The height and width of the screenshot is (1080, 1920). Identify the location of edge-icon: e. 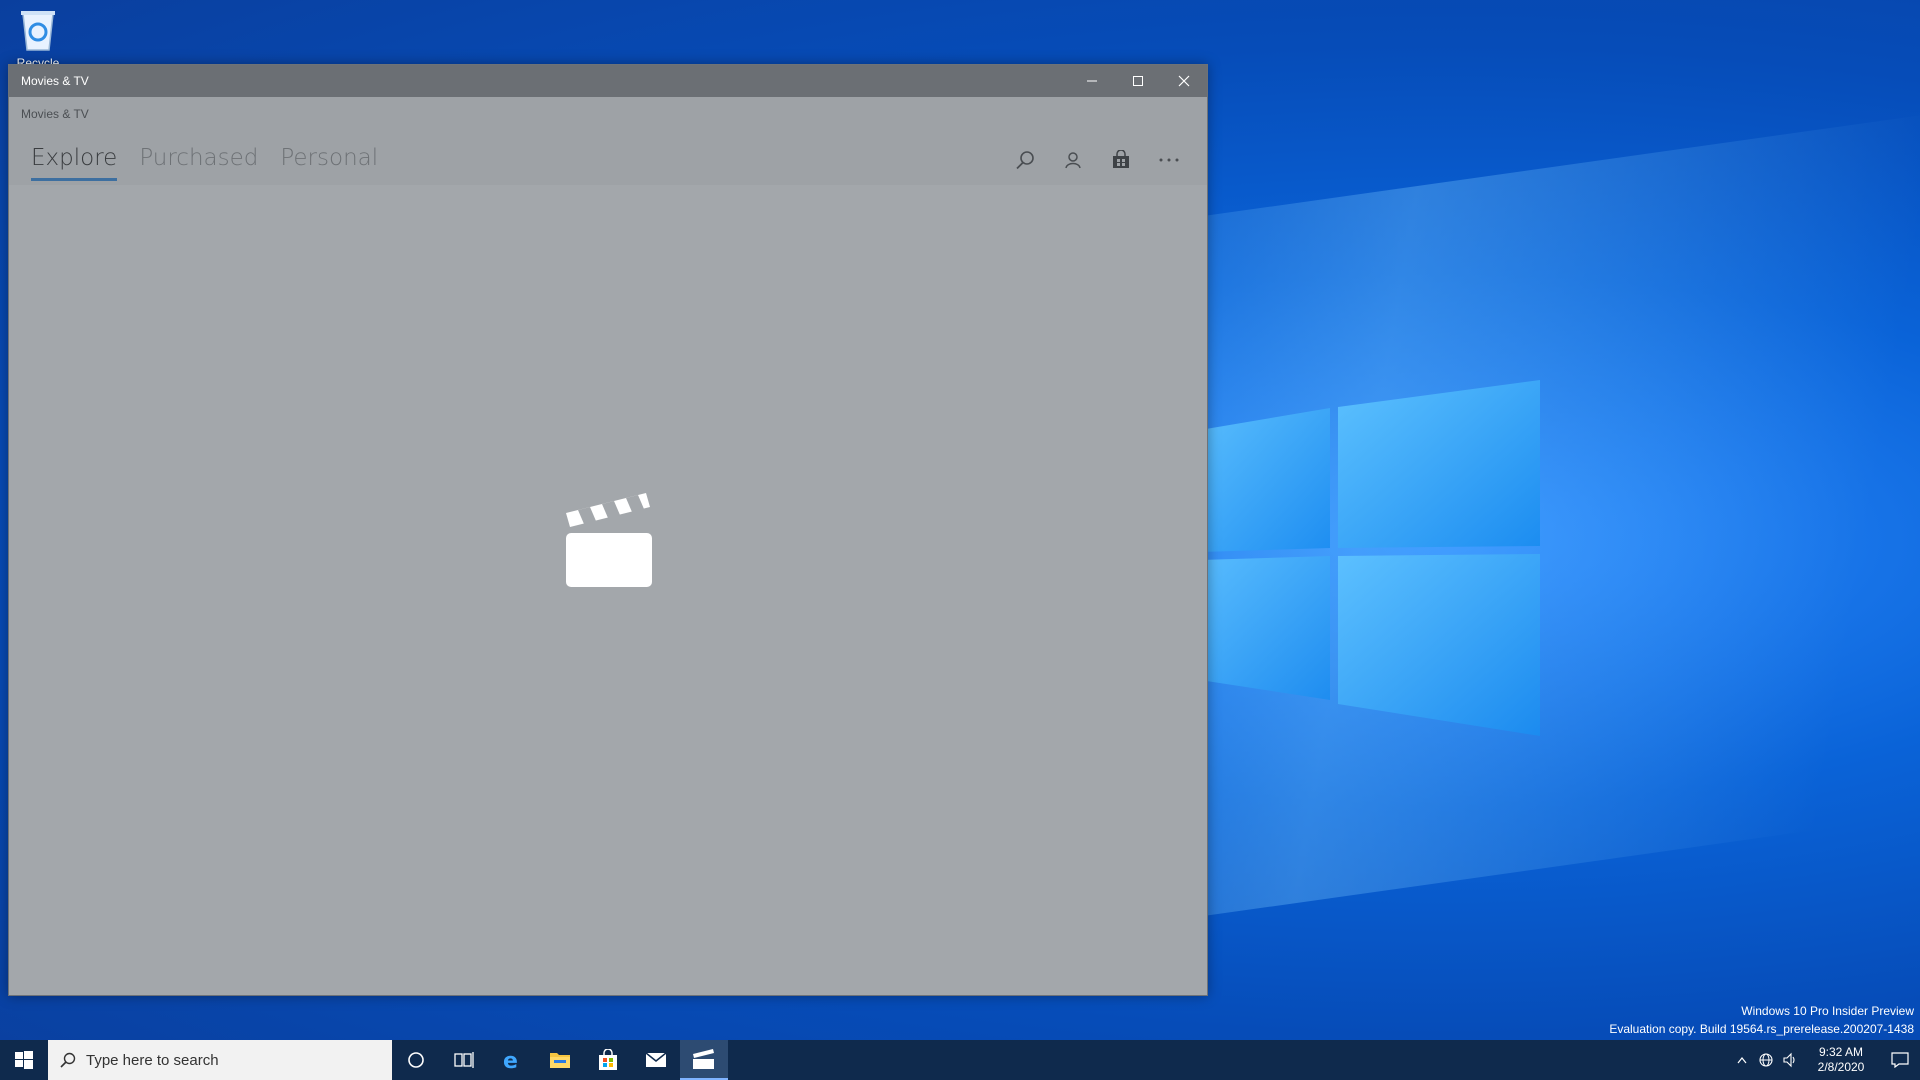
(510, 1060).